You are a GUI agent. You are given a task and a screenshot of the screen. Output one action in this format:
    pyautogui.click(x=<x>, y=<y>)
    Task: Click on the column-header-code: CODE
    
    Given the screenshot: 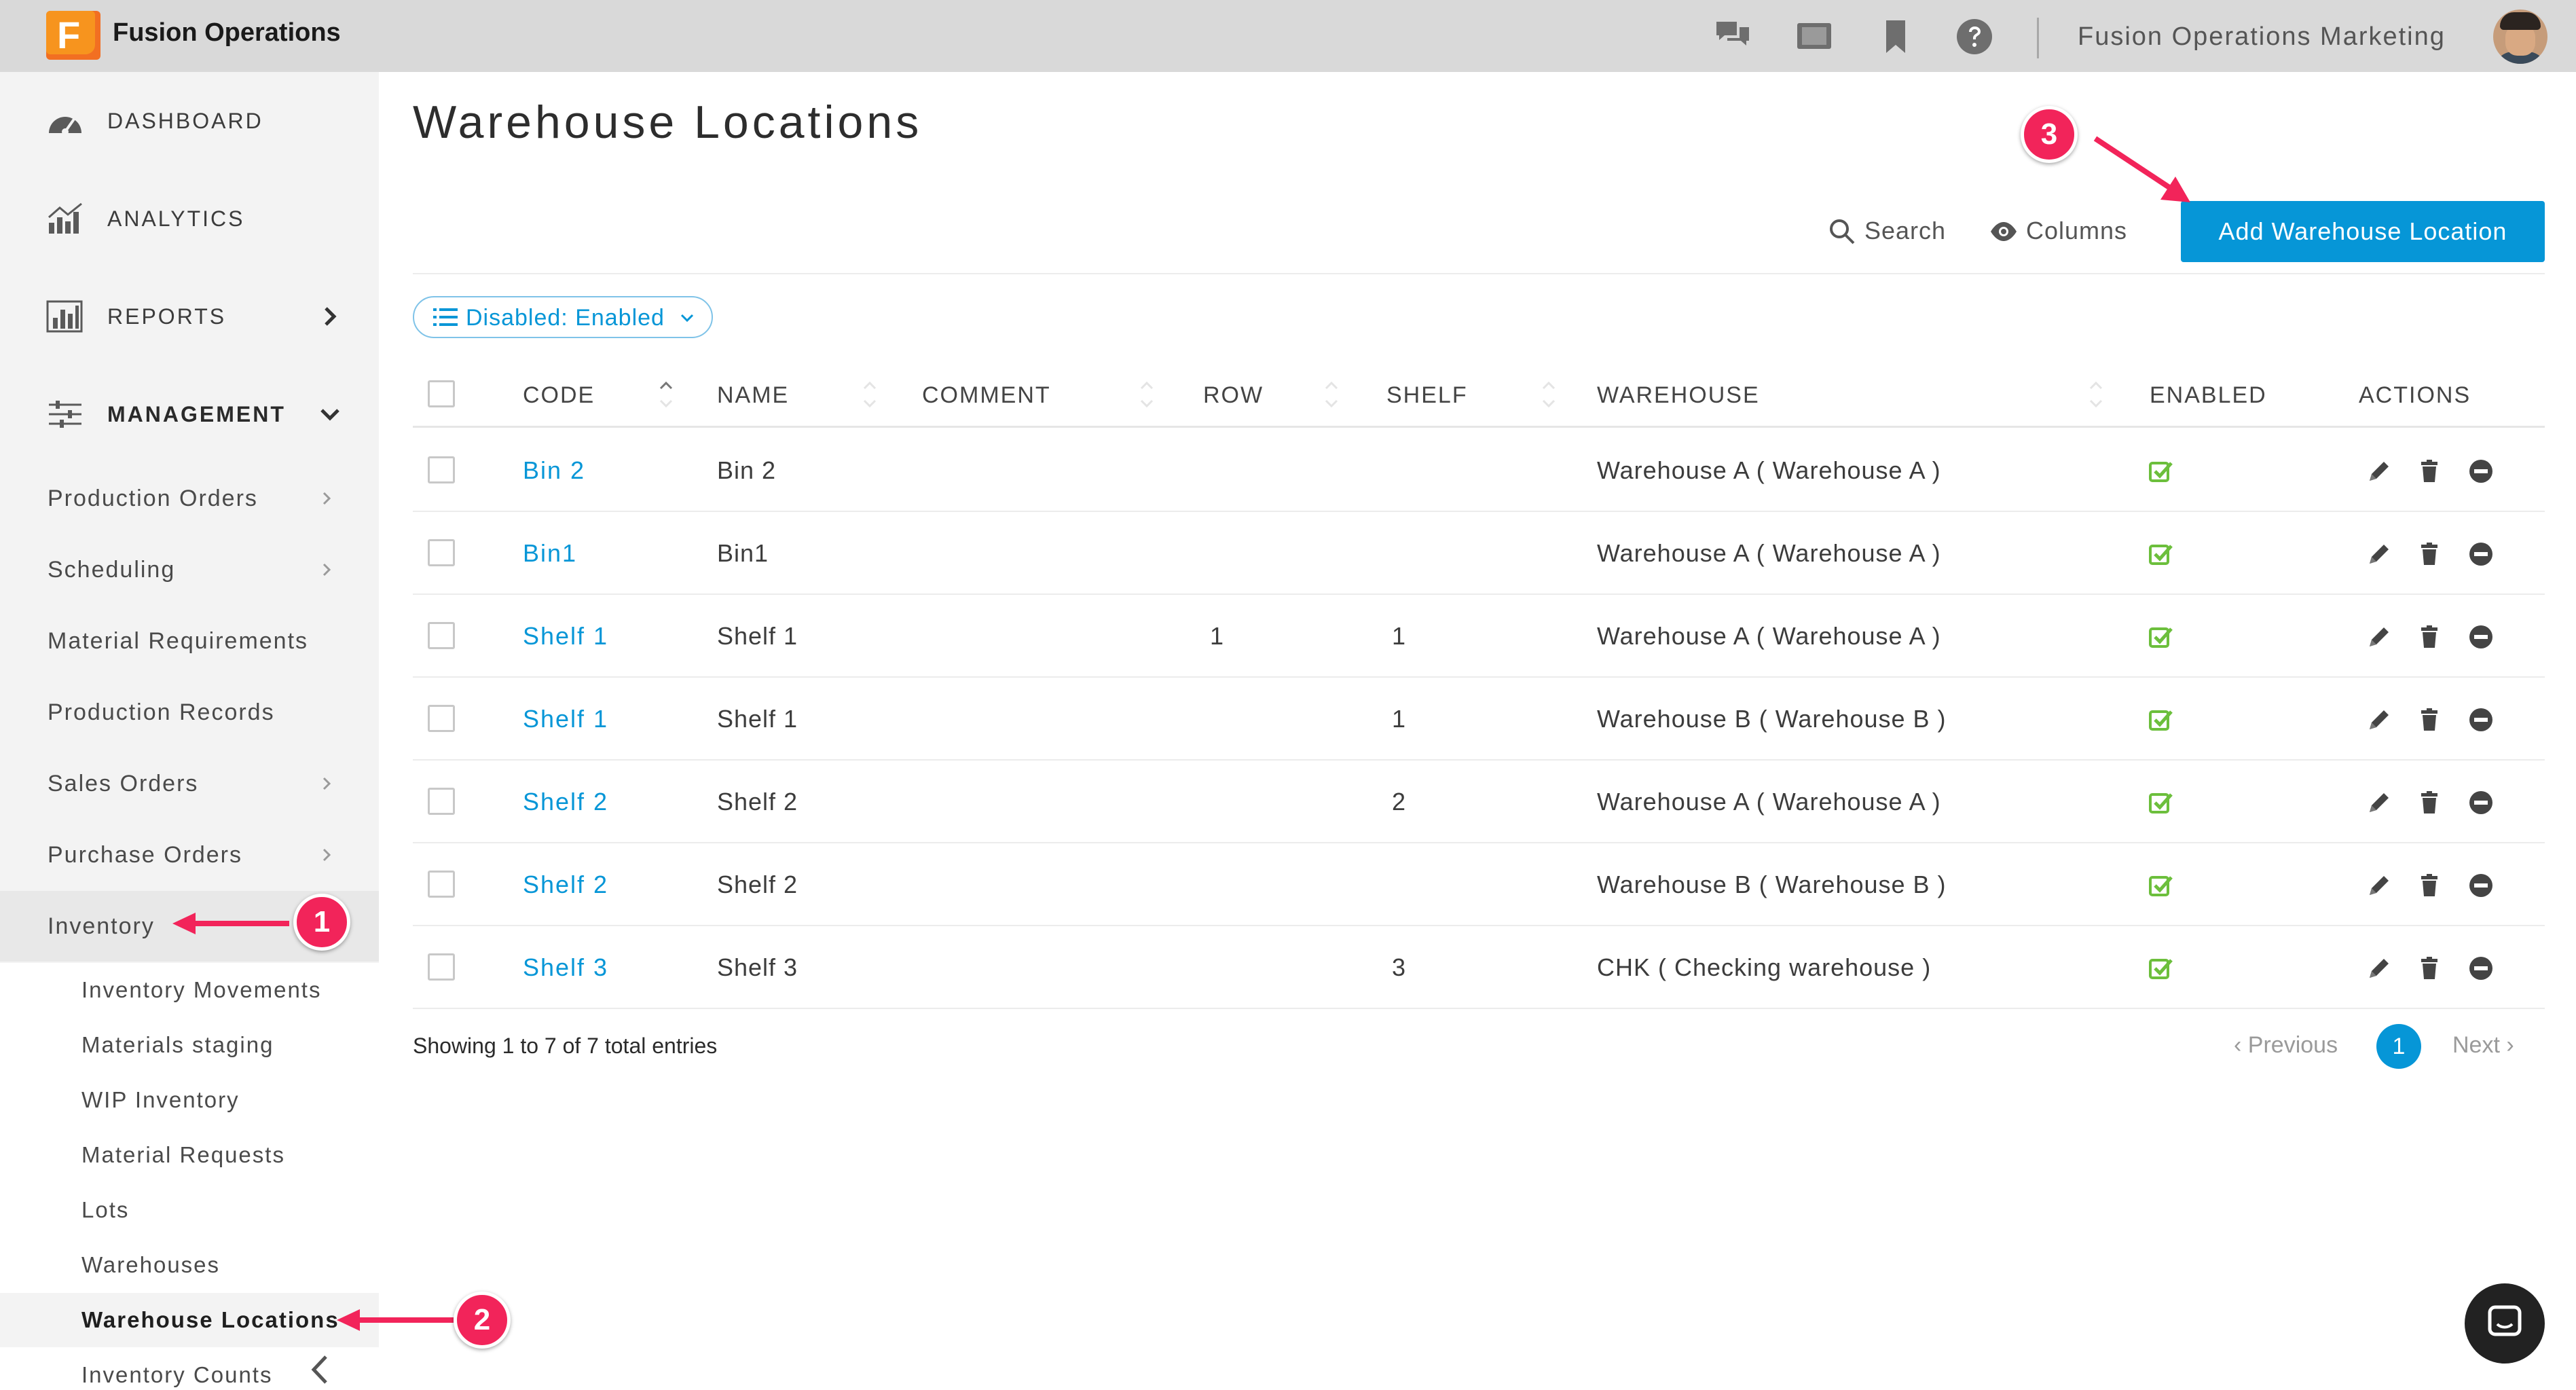 What is the action you would take?
    pyautogui.click(x=559, y=395)
    